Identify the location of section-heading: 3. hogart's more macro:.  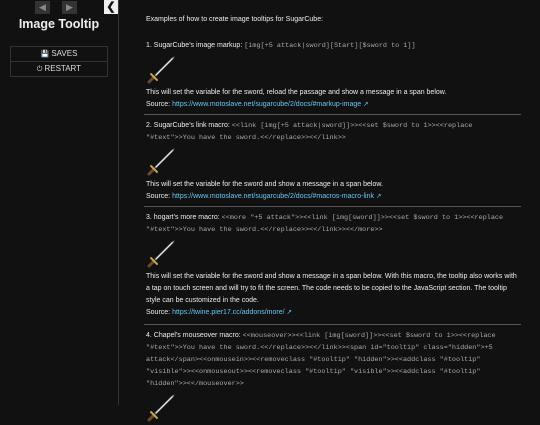
(183, 217).